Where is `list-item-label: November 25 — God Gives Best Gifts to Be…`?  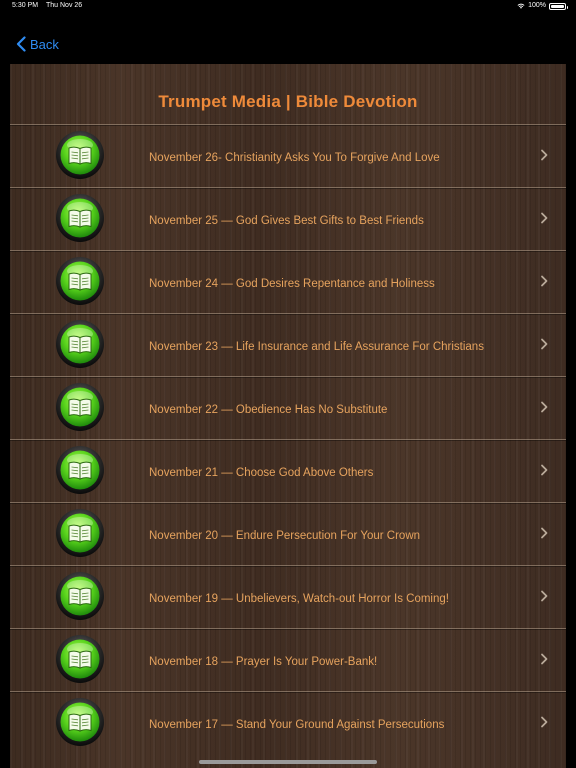 list-item-label: November 25 — God Gives Best Gifts to Be… is located at coordinates (286, 221).